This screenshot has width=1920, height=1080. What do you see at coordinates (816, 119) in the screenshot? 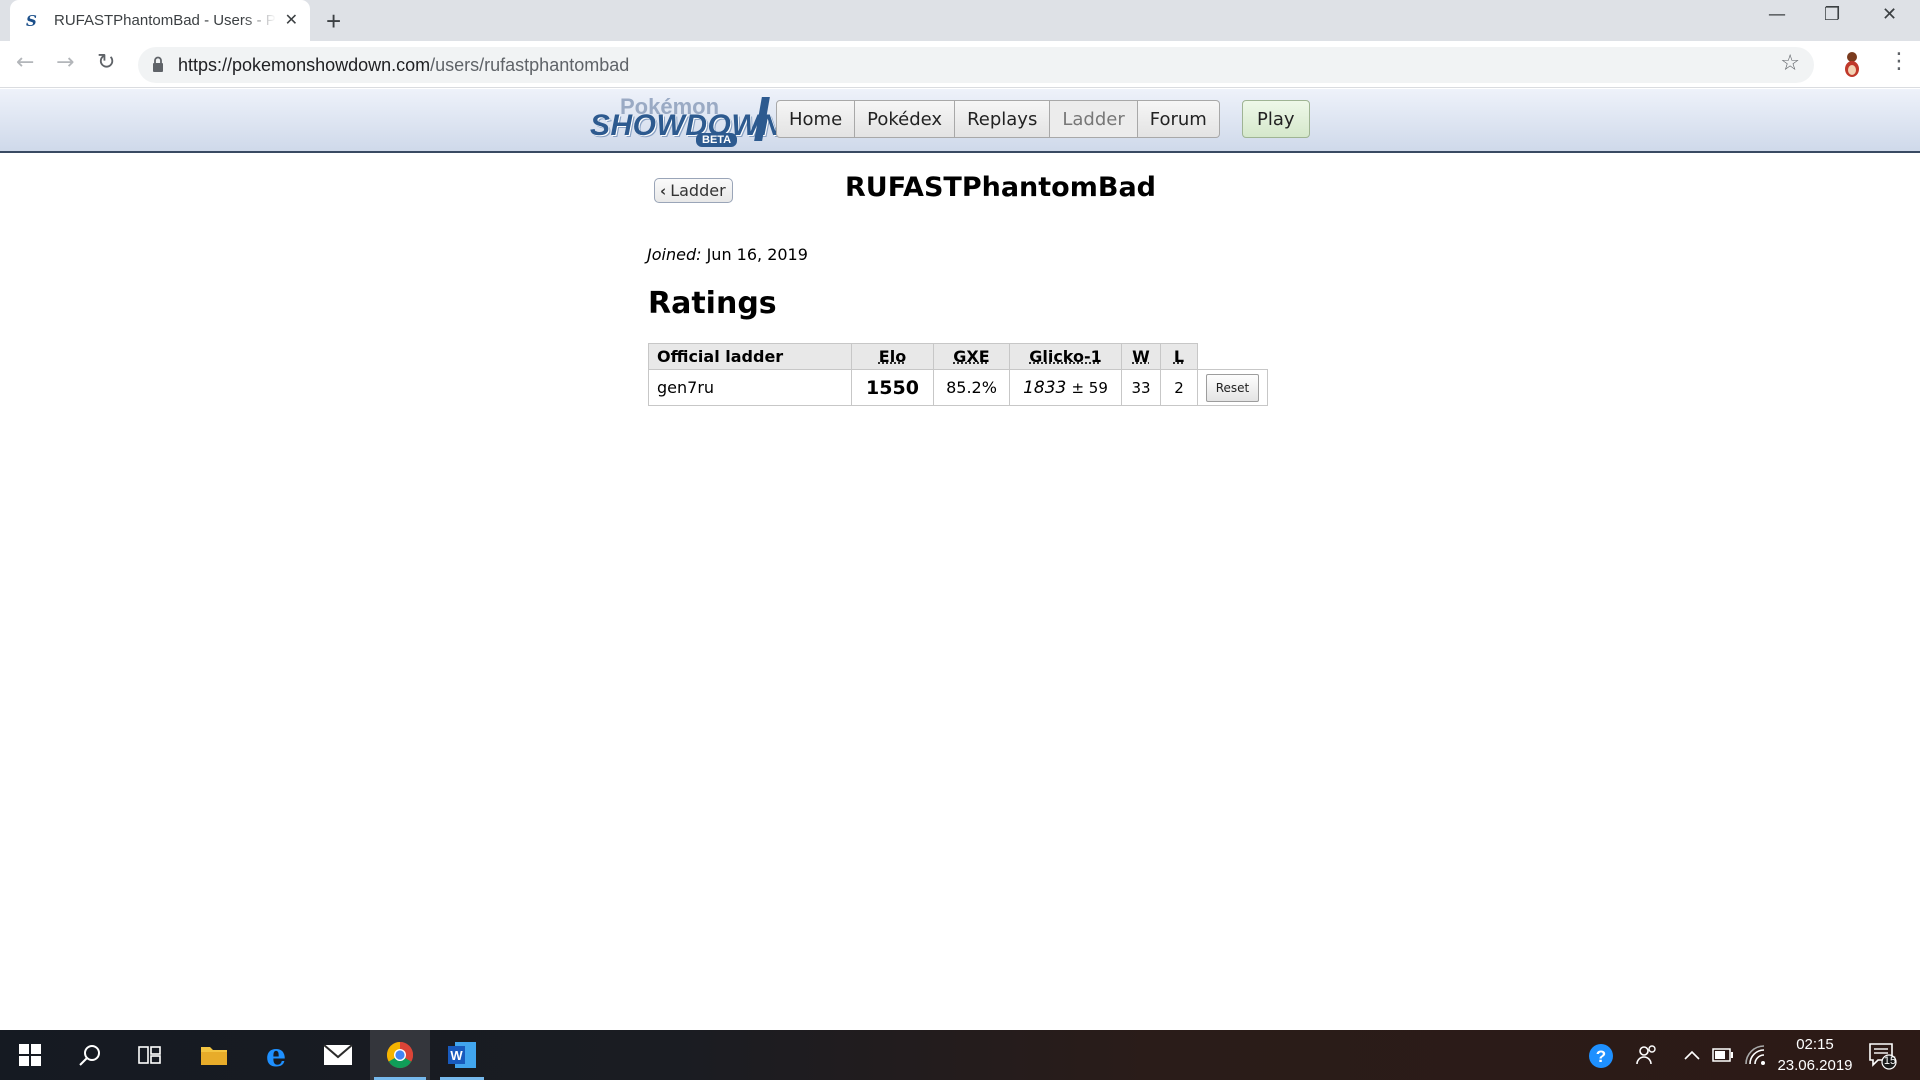
I see `nav-home: Home` at bounding box center [816, 119].